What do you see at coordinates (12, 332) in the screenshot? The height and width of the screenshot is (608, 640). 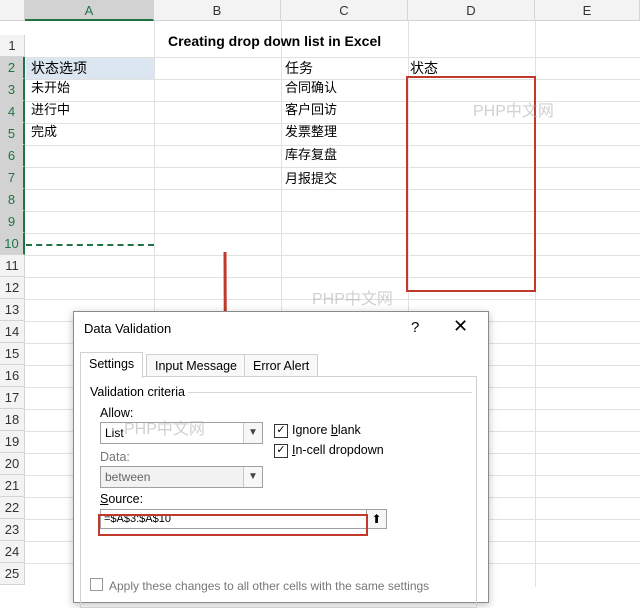 I see `row-header: 14` at bounding box center [12, 332].